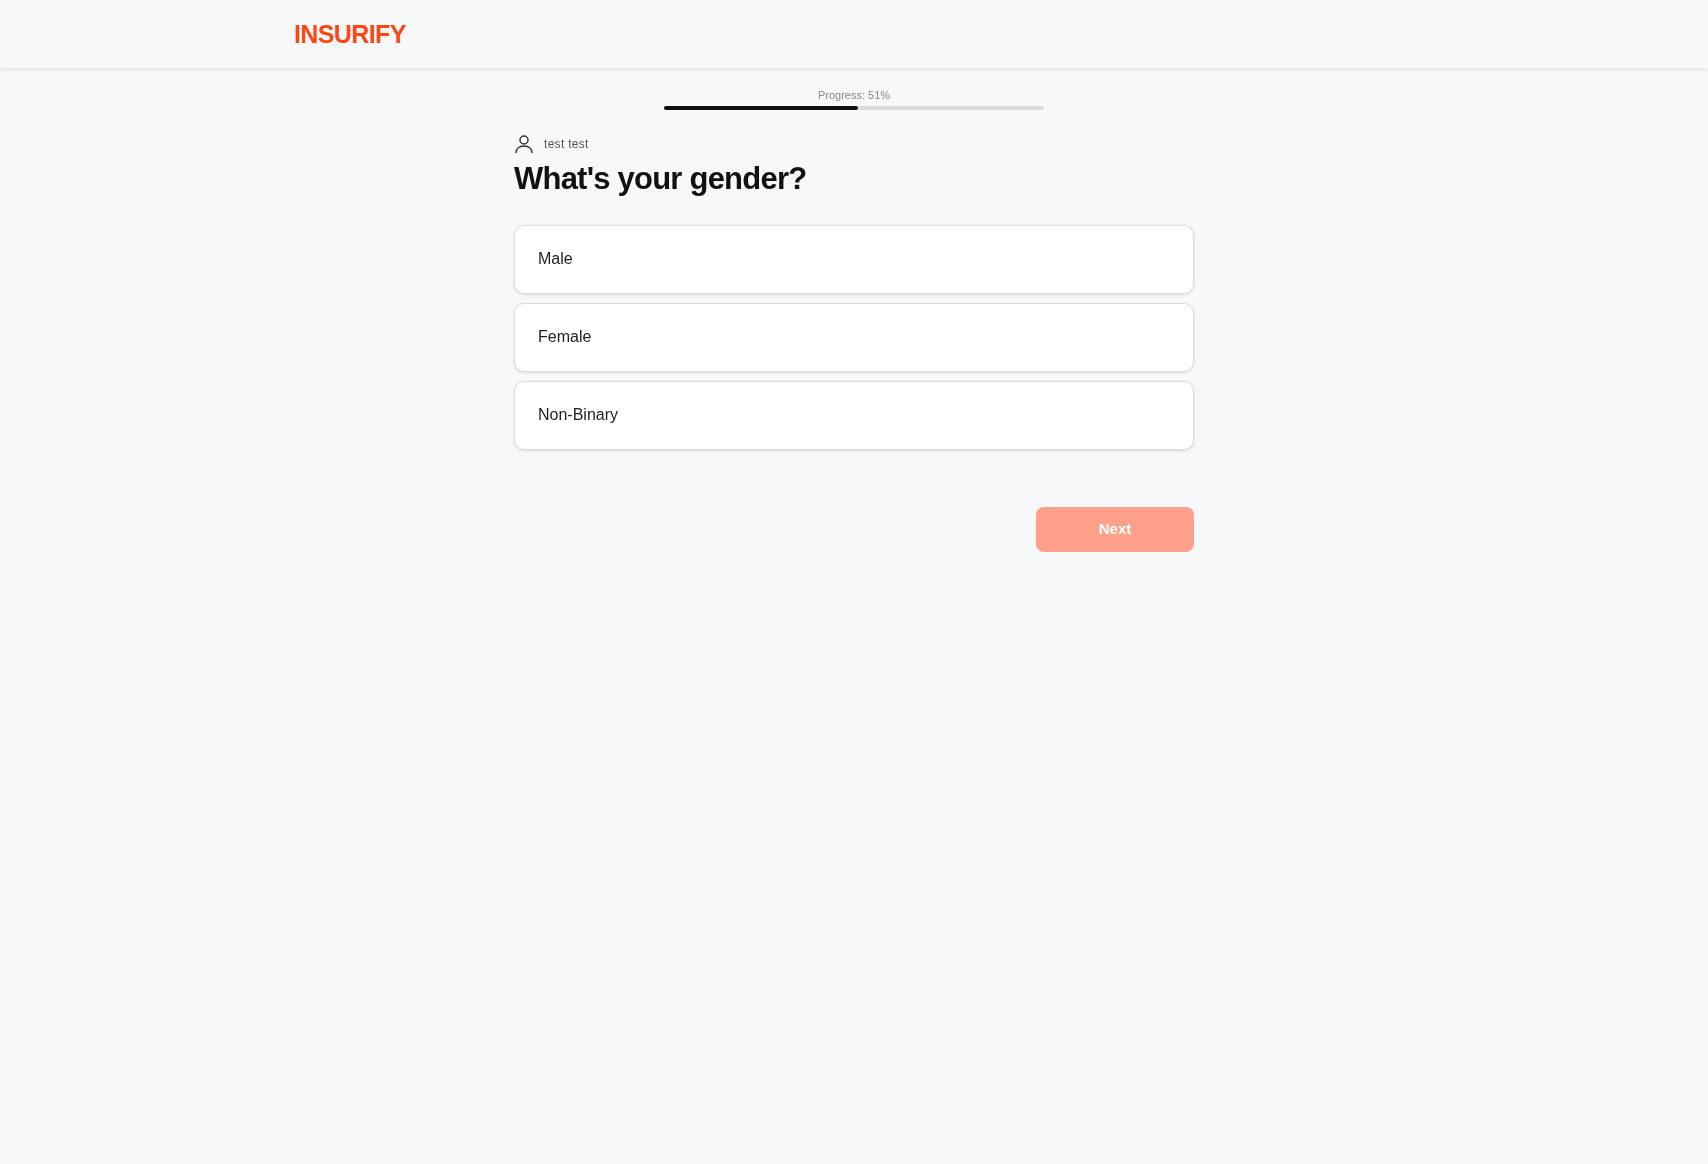 The image size is (1708, 1164). I want to click on option-button: Male, so click(854, 259).